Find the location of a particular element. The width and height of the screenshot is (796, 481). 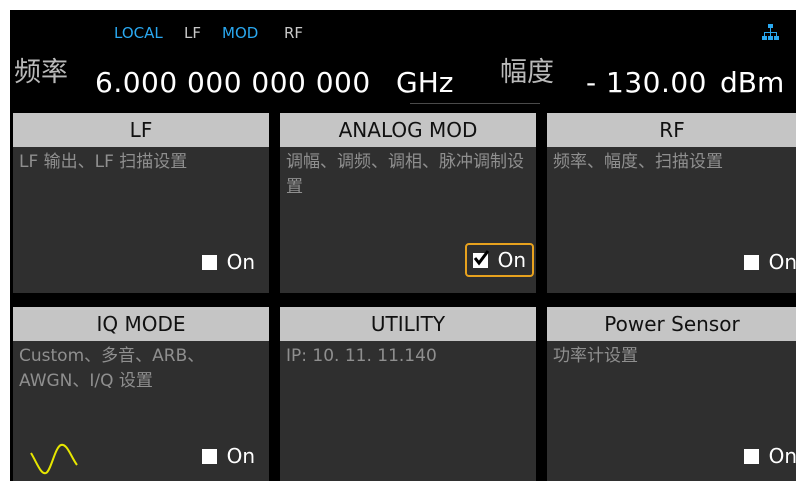

tile-utility-title: UTILITY is located at coordinates (408, 324).